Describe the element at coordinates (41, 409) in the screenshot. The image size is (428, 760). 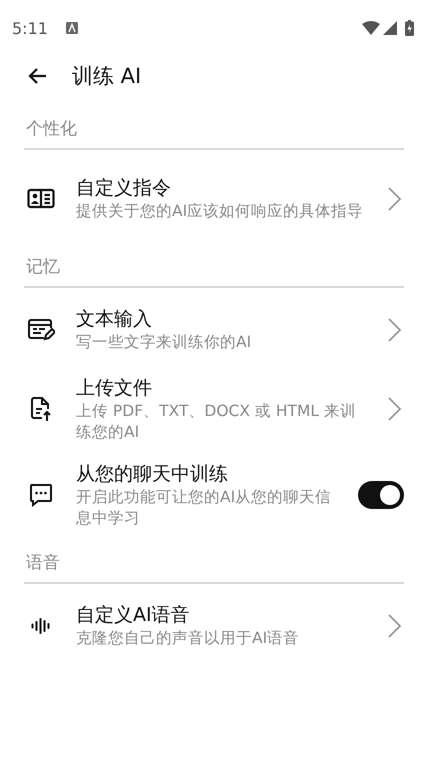
I see `file-upload-icon` at that location.